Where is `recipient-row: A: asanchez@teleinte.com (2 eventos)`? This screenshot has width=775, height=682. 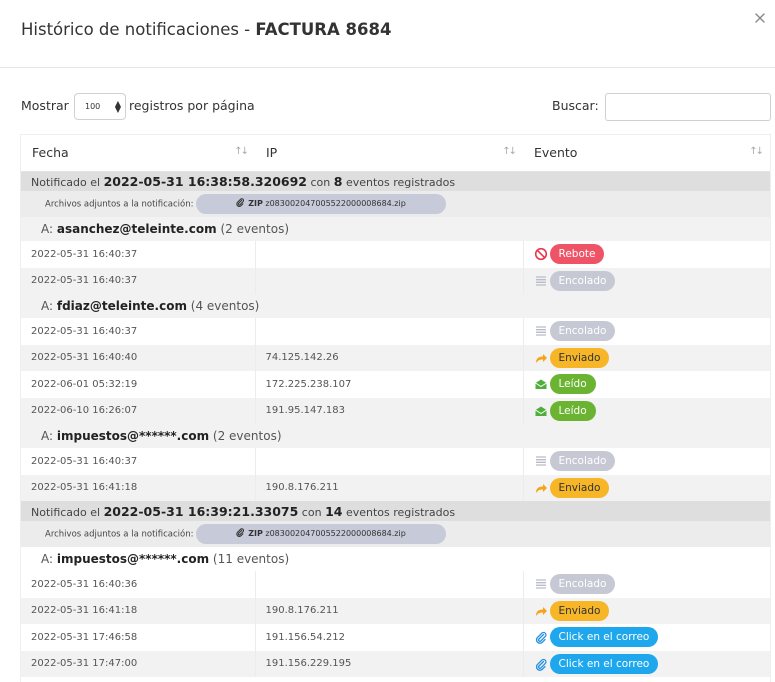 recipient-row: A: asanchez@teleinte.com (2 eventos) is located at coordinates (395, 229).